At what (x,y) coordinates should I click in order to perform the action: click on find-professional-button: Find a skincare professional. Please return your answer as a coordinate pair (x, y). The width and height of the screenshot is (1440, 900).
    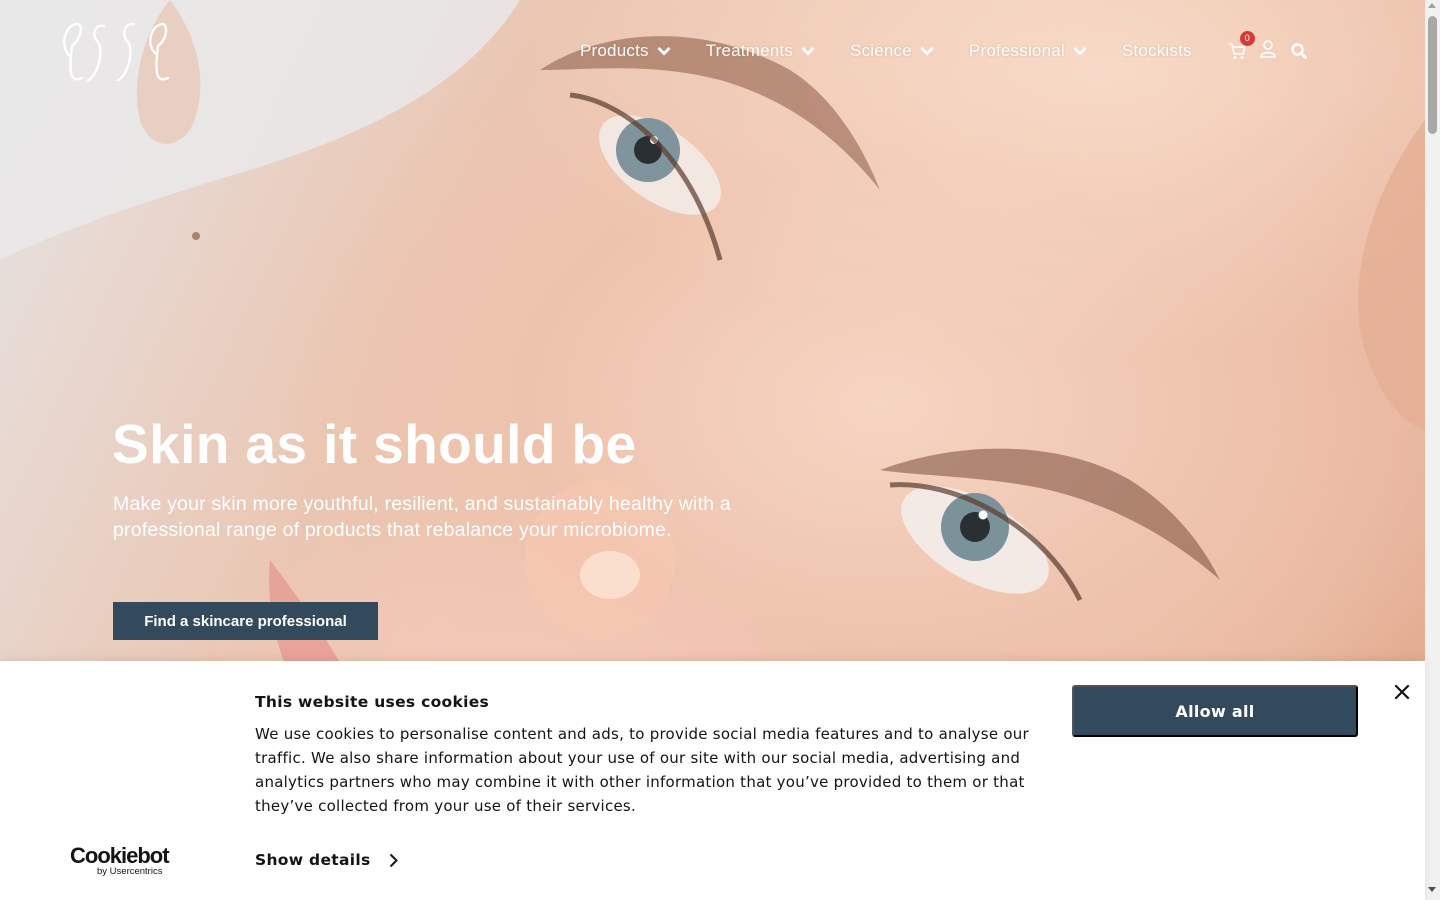
    Looking at the image, I should click on (245, 621).